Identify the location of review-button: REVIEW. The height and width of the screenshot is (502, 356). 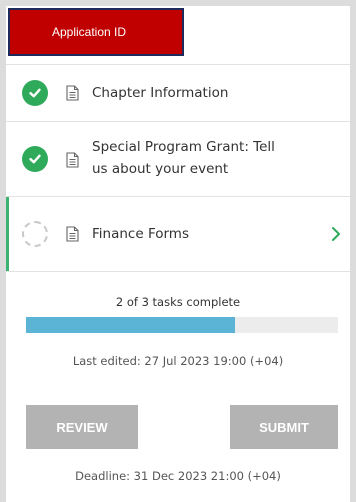
(82, 427).